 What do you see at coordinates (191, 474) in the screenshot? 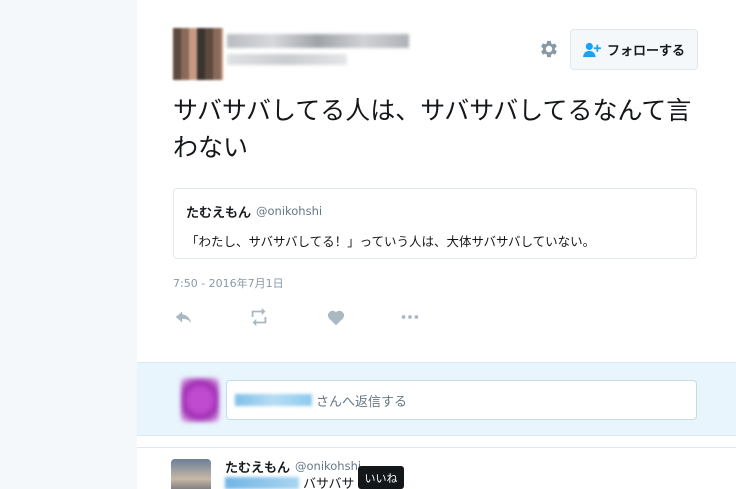
I see `reply-author-avatar` at bounding box center [191, 474].